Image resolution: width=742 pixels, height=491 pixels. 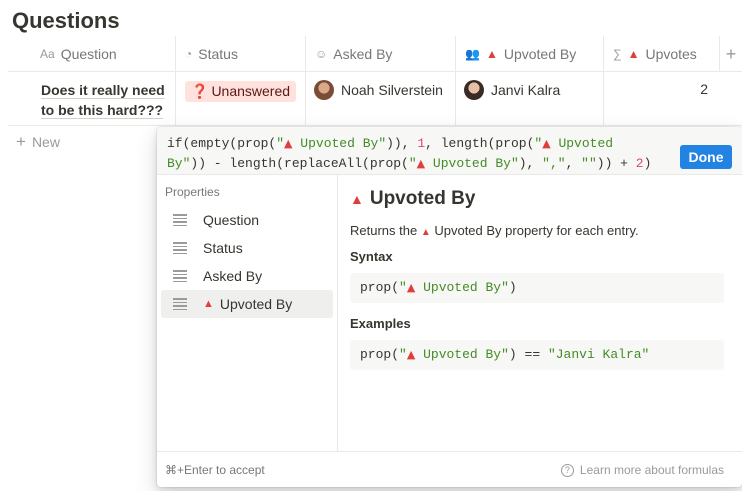 I want to click on cell-upvotes: 2, so click(x=673, y=99).